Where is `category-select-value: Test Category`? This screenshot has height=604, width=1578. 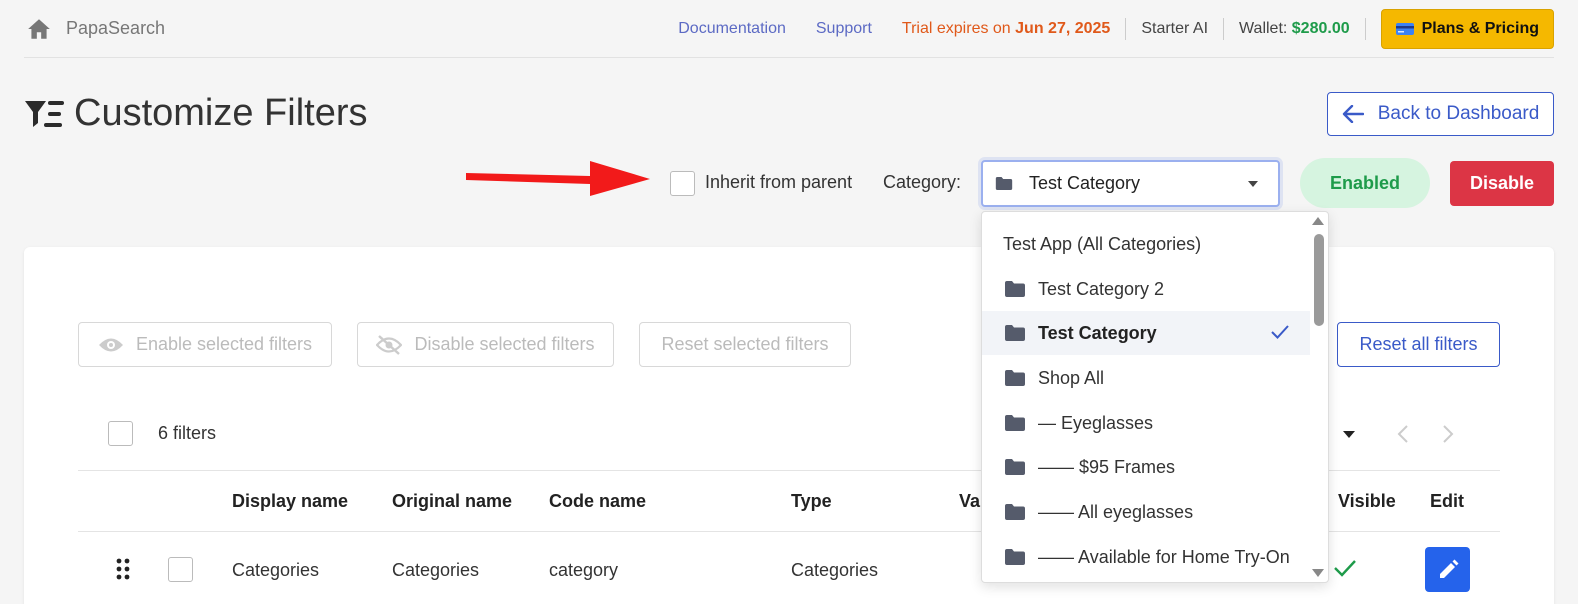 category-select-value: Test Category is located at coordinates (1085, 183).